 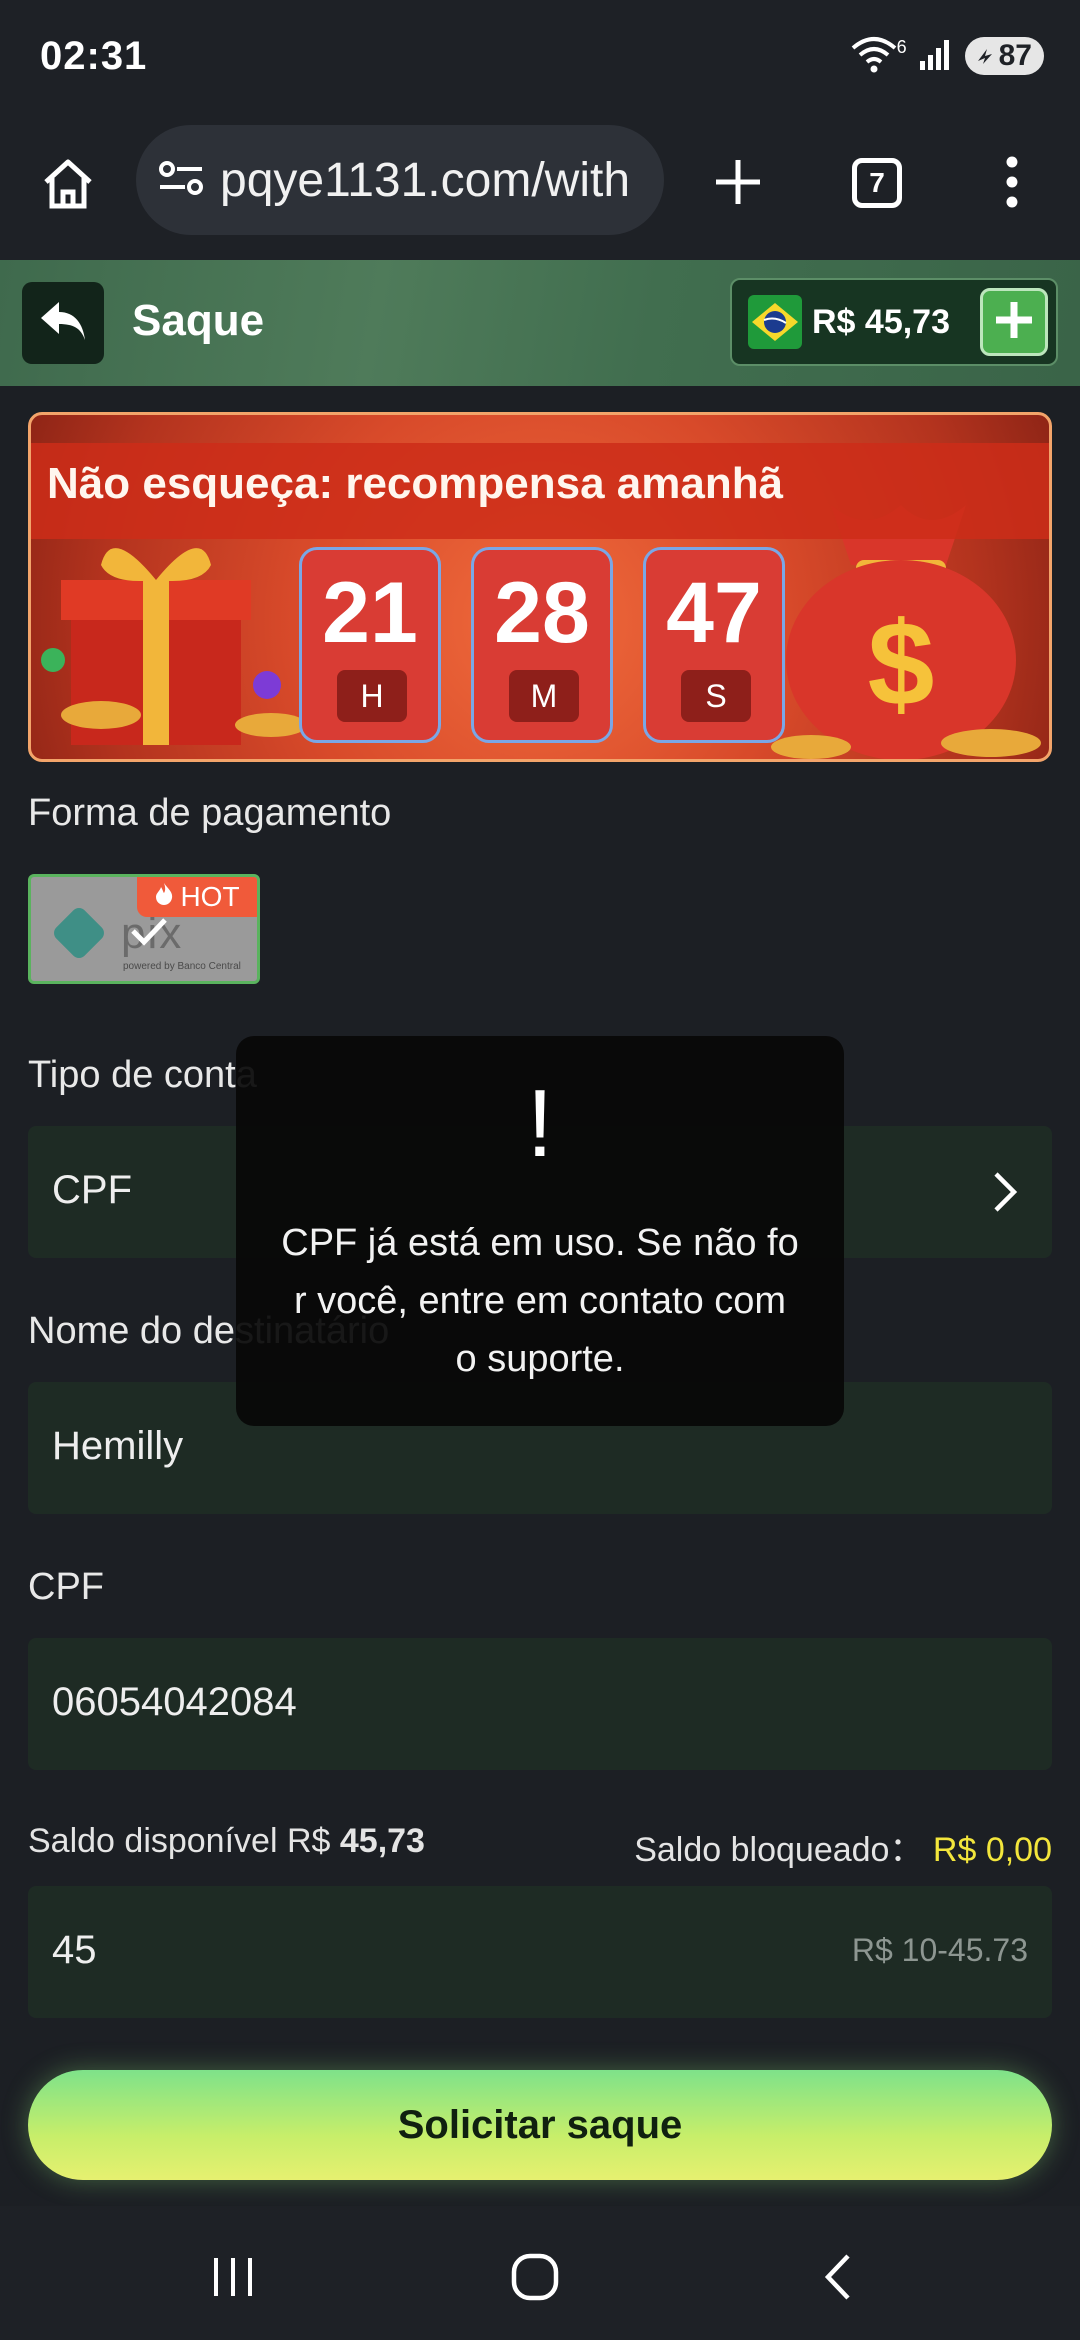 I want to click on countdown-hours: 21 H, so click(x=370, y=645).